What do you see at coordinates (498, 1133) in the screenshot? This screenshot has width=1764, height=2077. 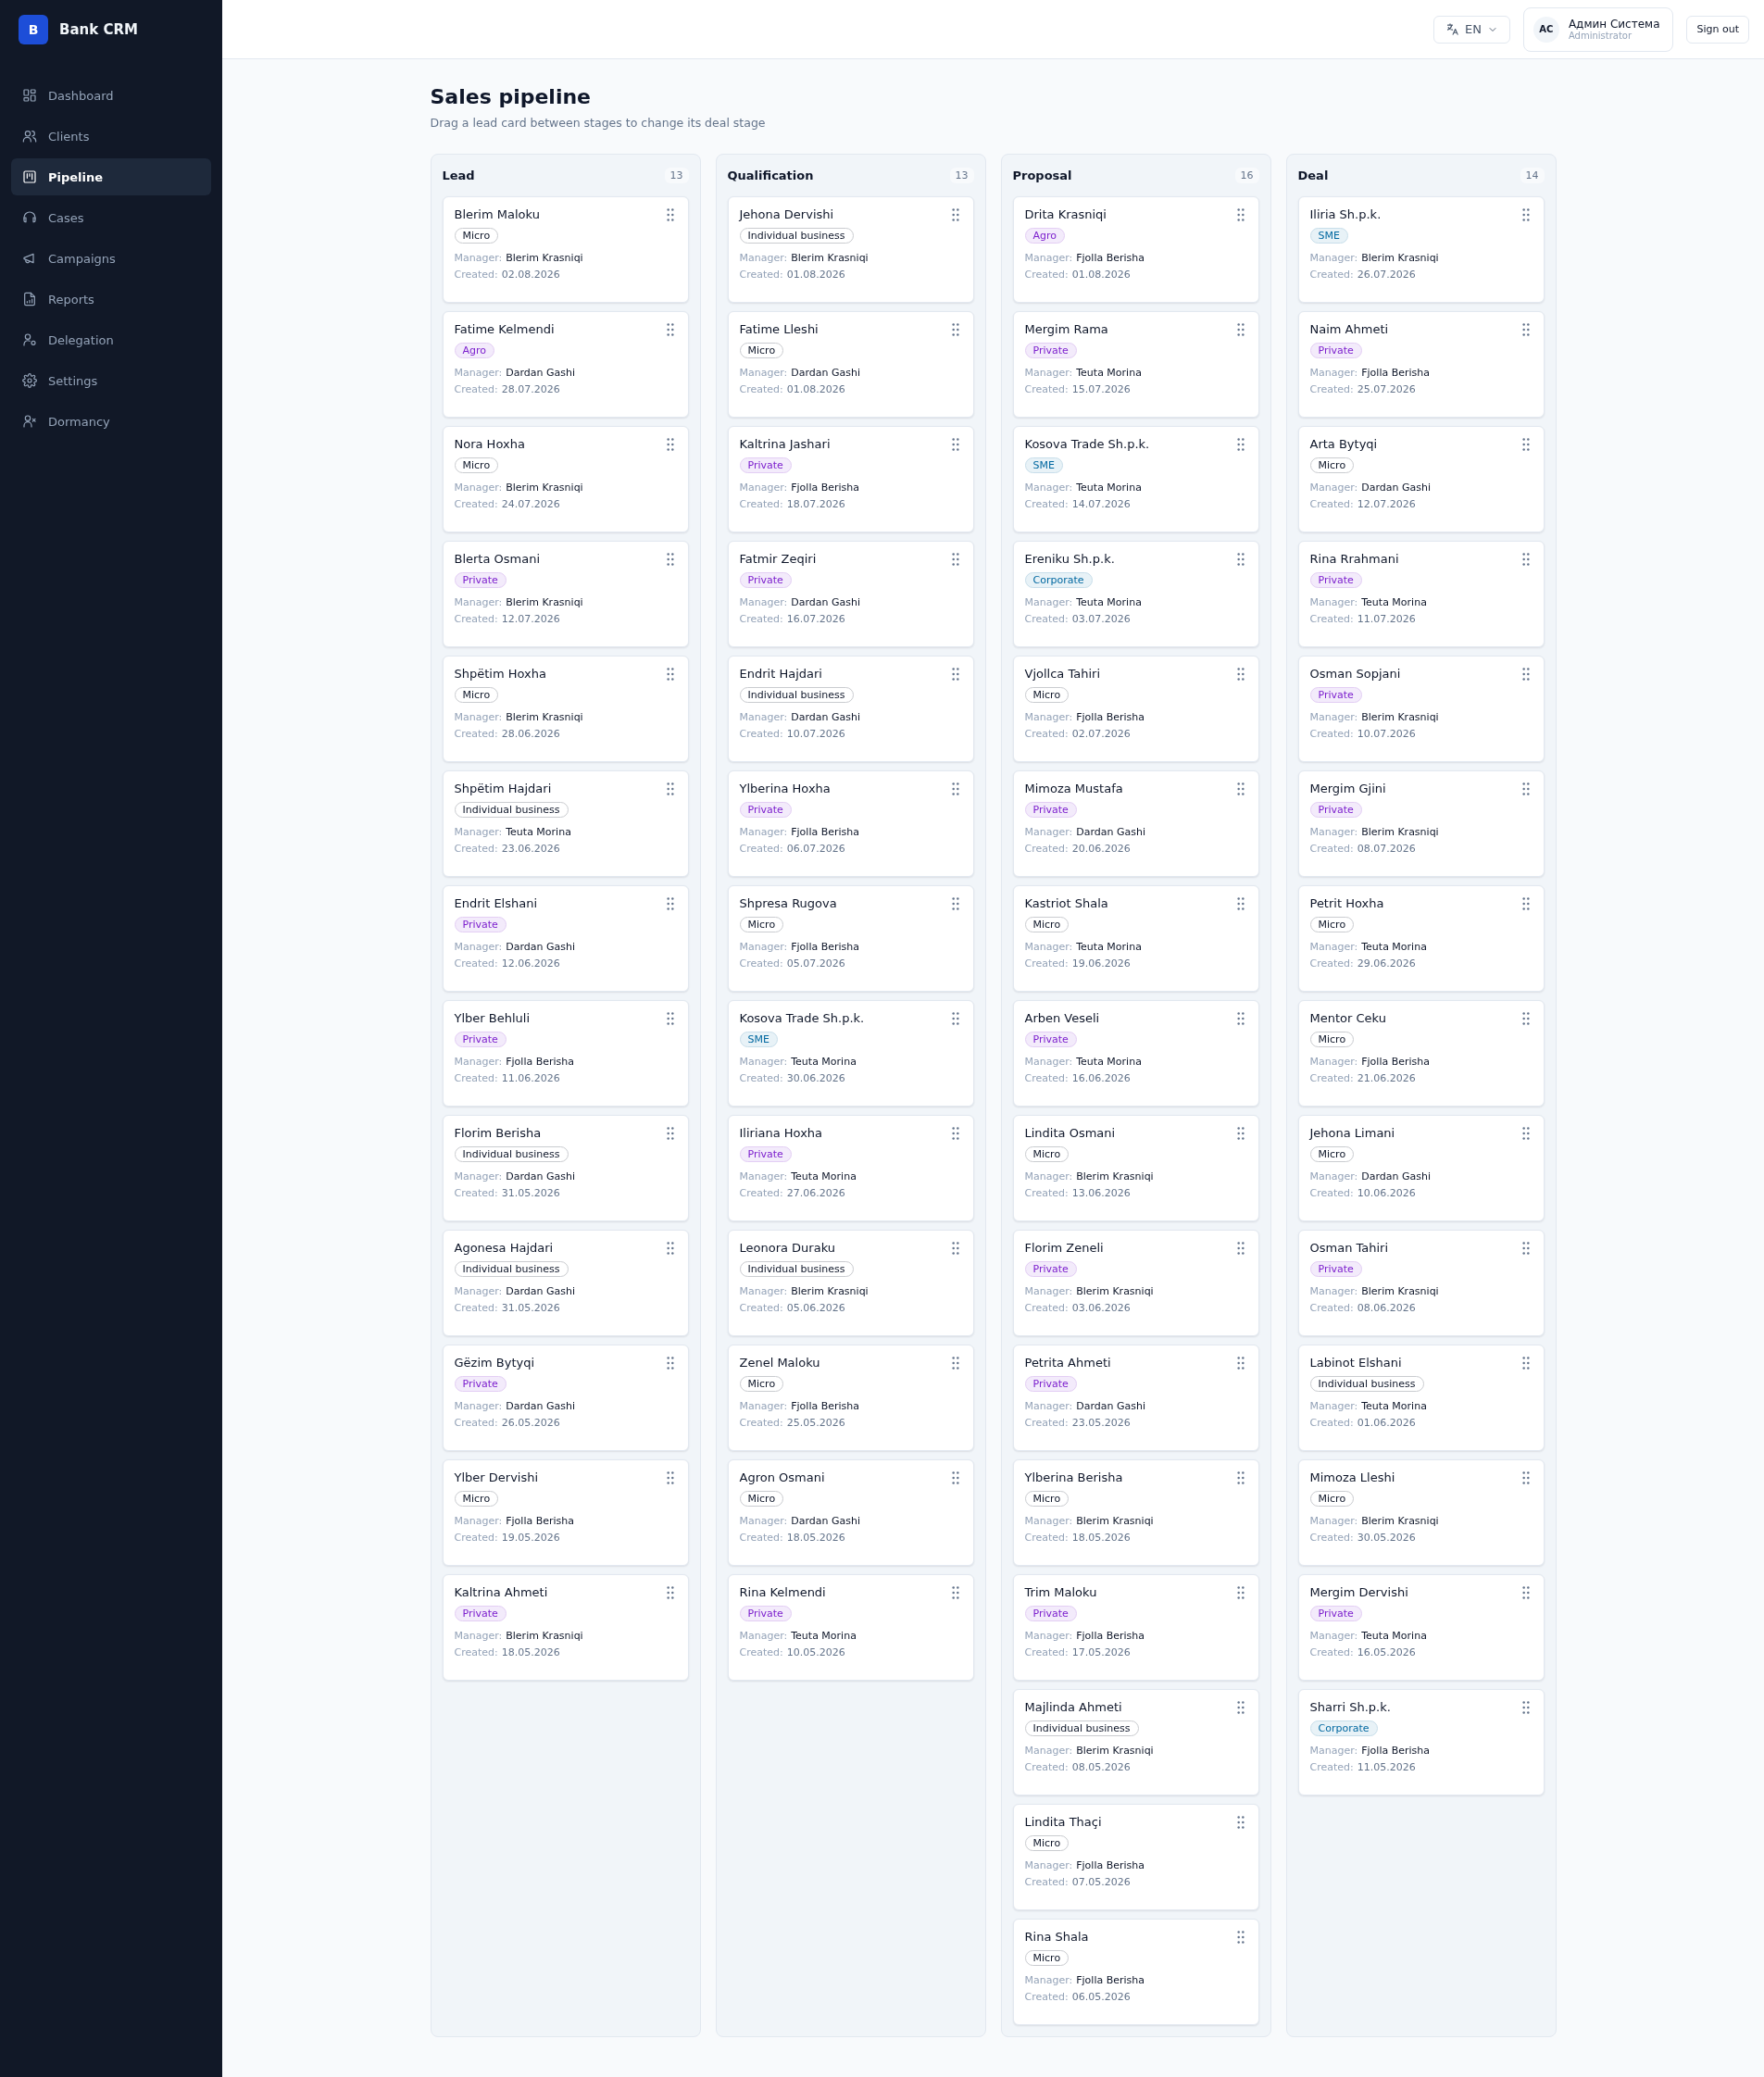 I see `lead-name: Florim Berisha` at bounding box center [498, 1133].